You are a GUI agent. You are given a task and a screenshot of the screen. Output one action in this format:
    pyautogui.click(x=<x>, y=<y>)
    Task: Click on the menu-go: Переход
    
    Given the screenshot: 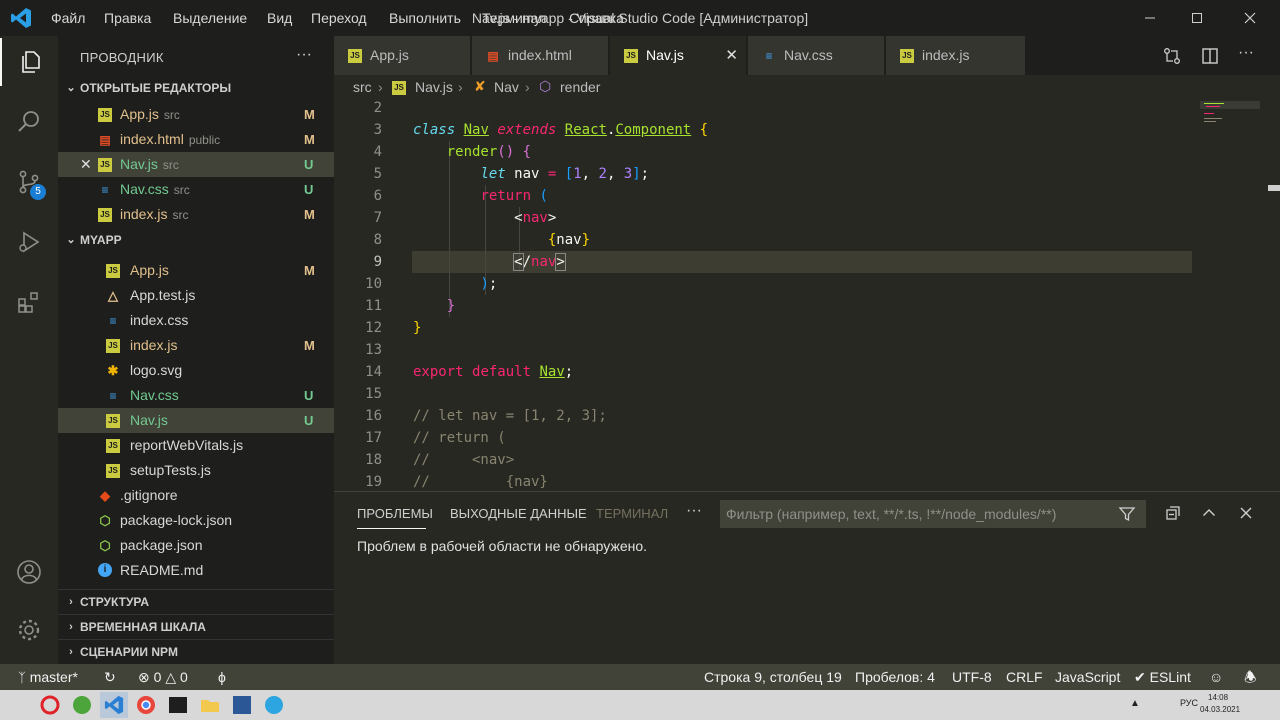 What is the action you would take?
    pyautogui.click(x=339, y=18)
    